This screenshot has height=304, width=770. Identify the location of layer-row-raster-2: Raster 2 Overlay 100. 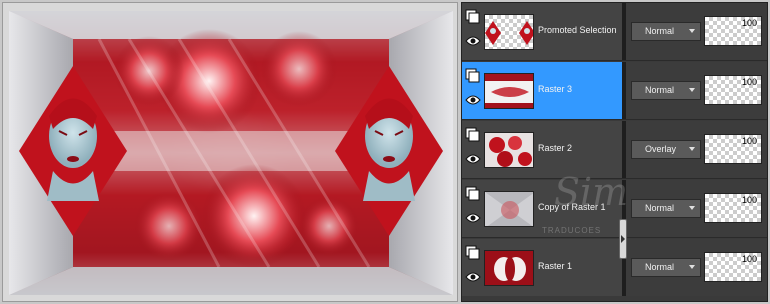
(614, 150).